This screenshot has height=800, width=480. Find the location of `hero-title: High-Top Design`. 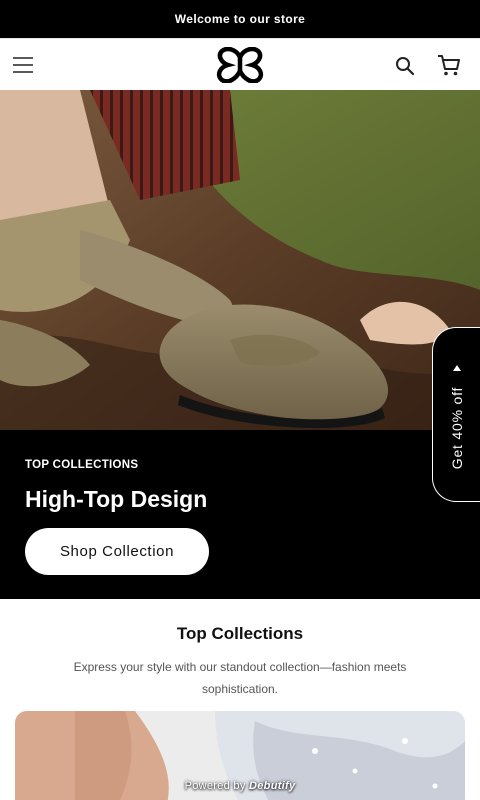

hero-title: High-Top Design is located at coordinates (116, 499).